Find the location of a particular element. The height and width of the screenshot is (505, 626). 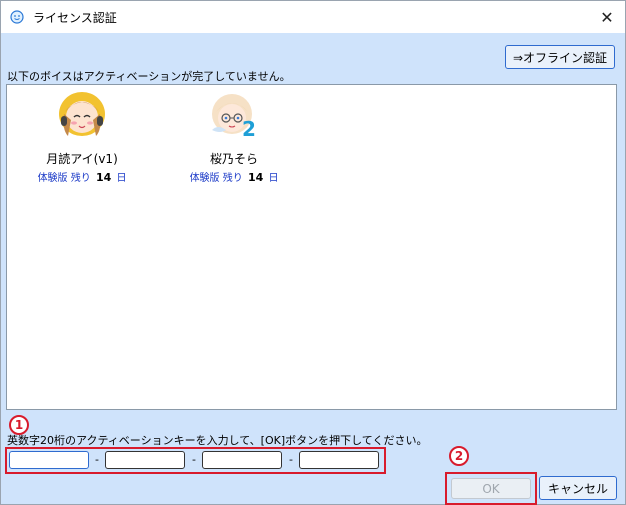

app-face-icon is located at coordinates (17, 17).